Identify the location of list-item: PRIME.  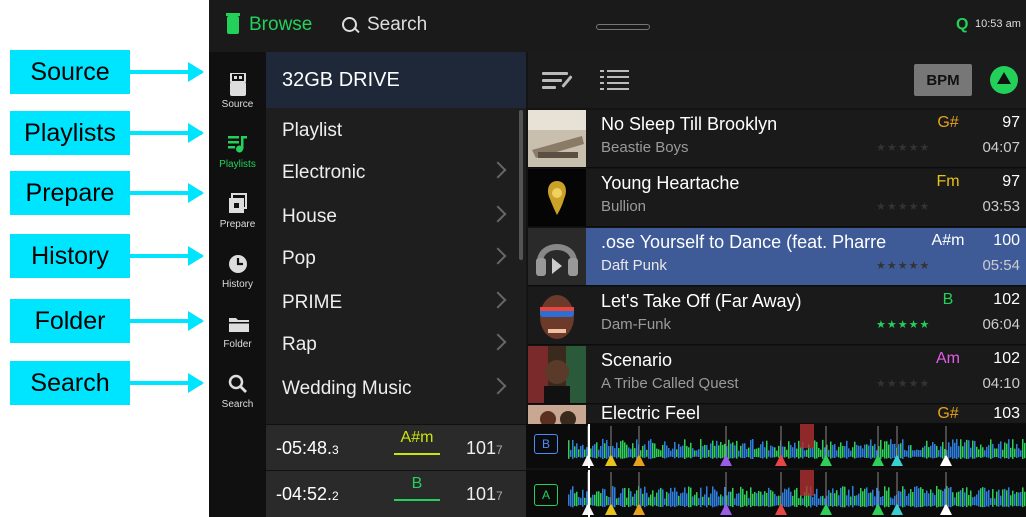
(396, 303).